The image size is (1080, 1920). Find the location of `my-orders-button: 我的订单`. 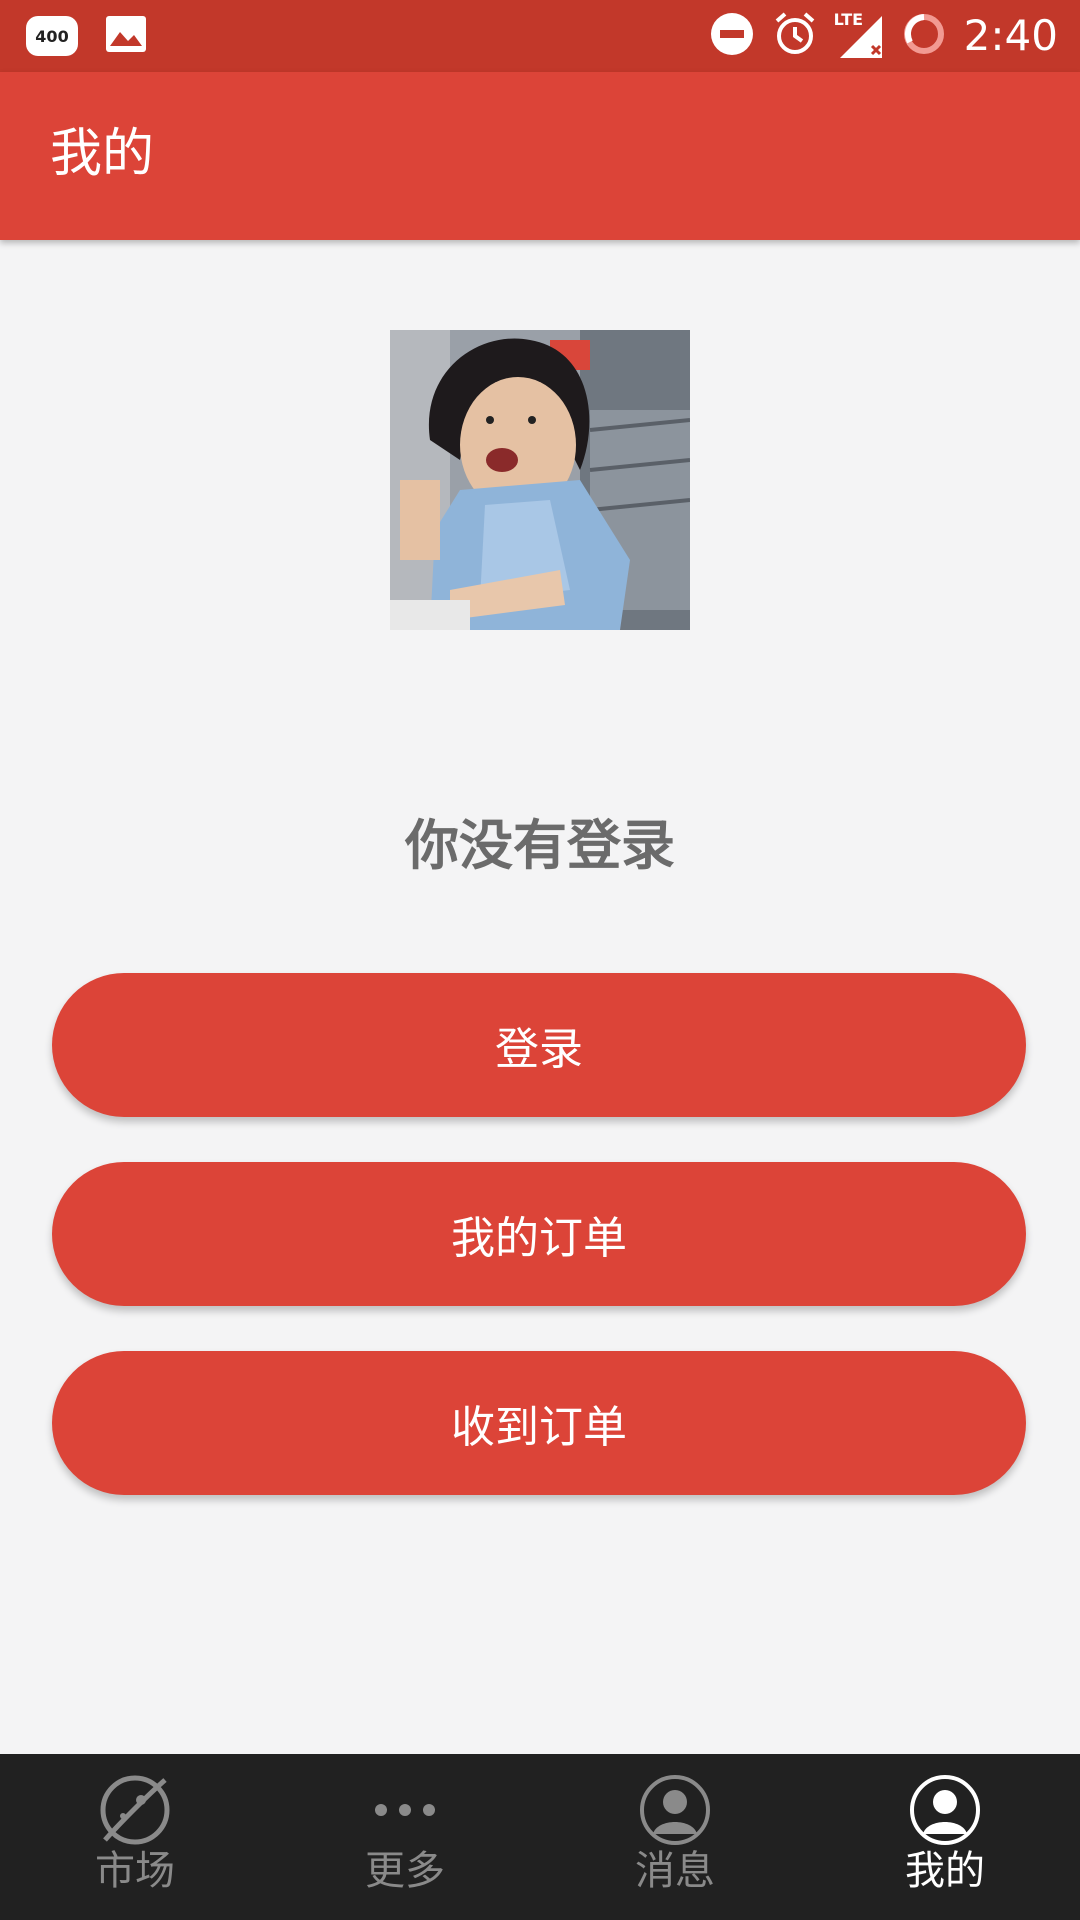

my-orders-button: 我的订单 is located at coordinates (539, 1234).